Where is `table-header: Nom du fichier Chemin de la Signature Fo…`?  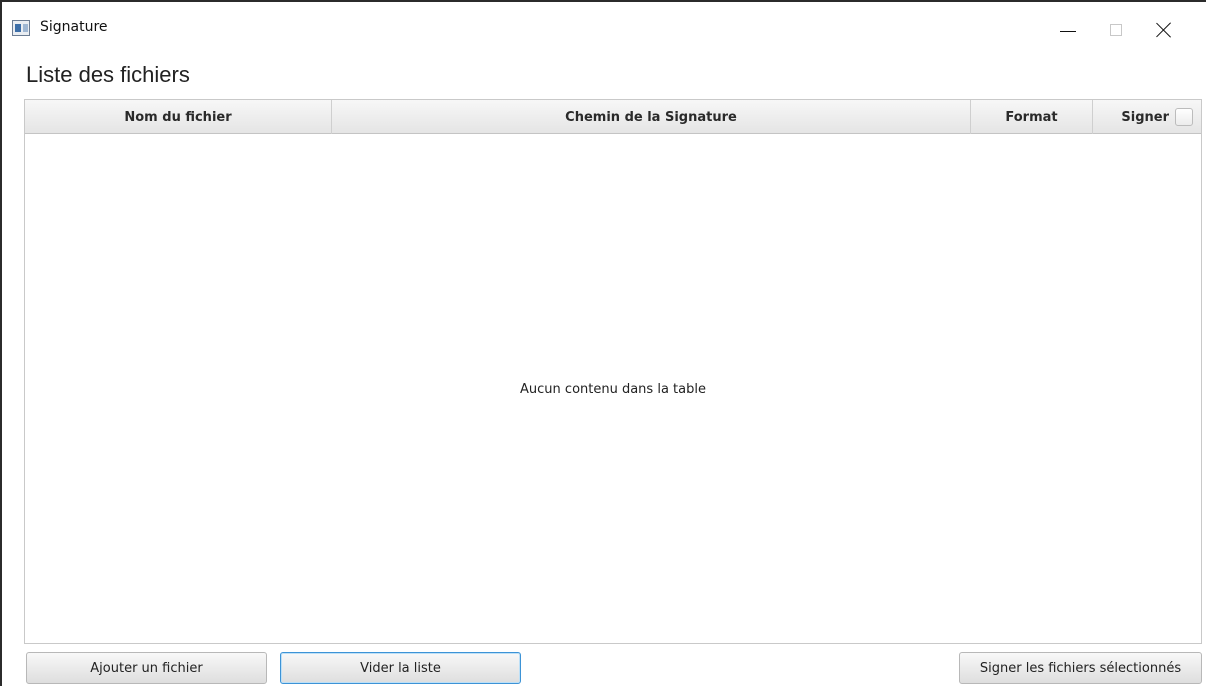
table-header: Nom du fichier Chemin de la Signature Fo… is located at coordinates (613, 117).